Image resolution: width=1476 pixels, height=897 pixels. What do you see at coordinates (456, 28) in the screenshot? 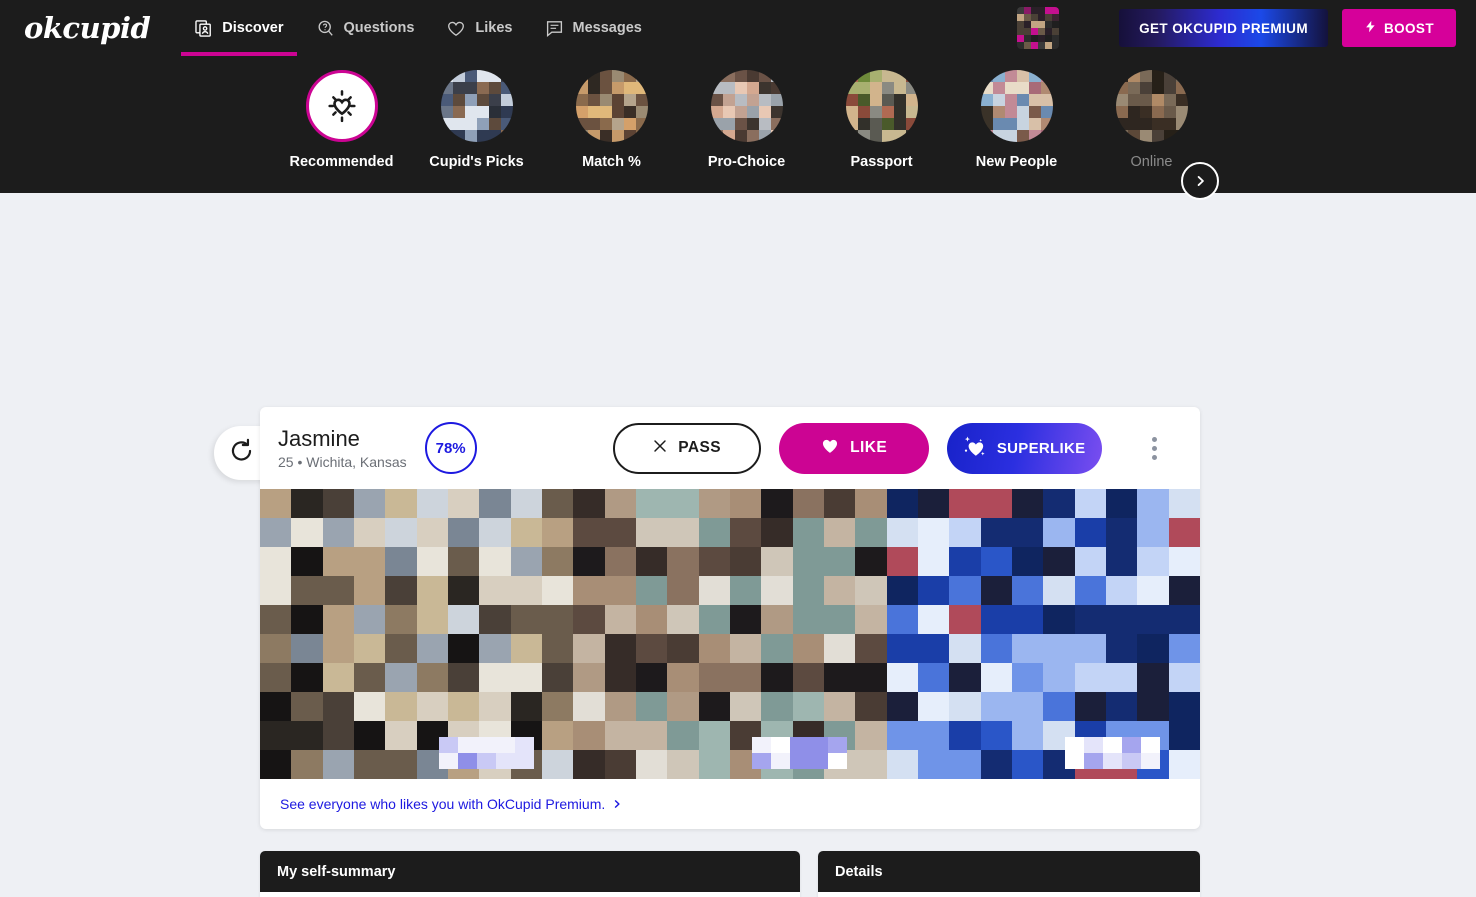
I see `heart-icon` at bounding box center [456, 28].